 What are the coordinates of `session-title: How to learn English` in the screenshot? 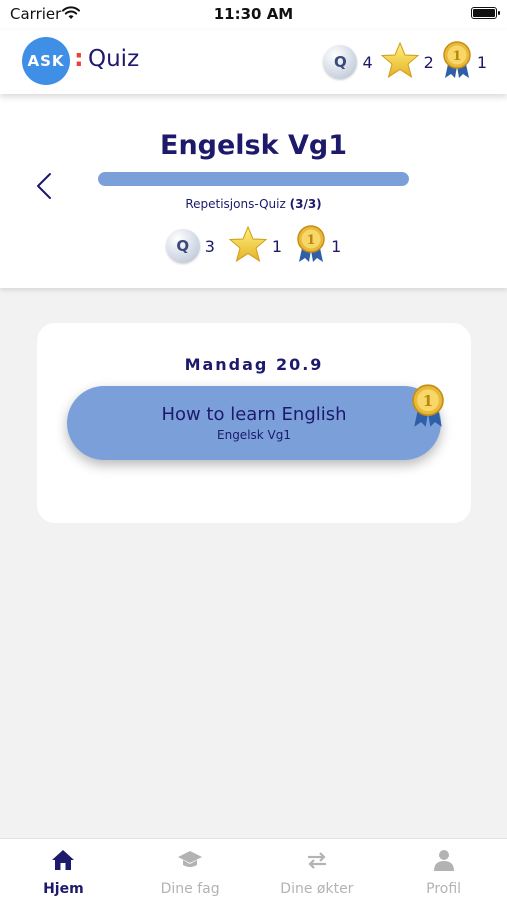 It's located at (254, 414).